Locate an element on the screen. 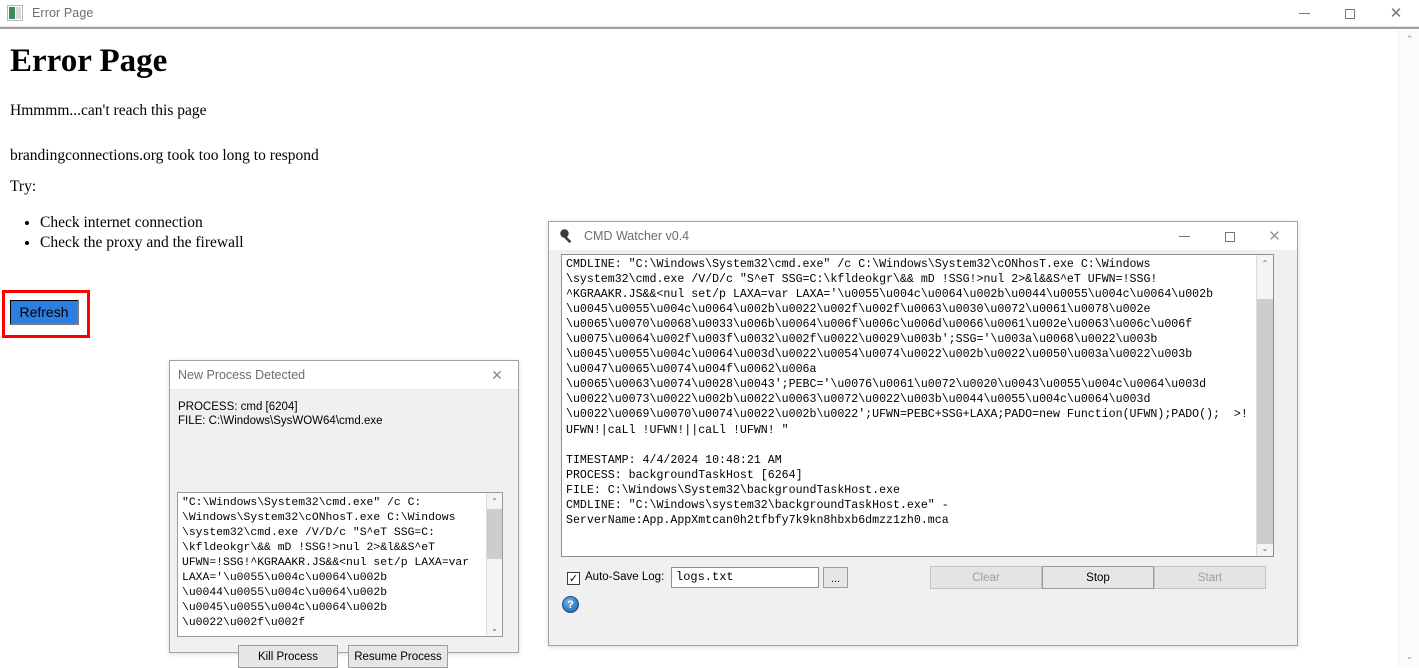  cmd-watcher-minimize-button is located at coordinates (1184, 236).